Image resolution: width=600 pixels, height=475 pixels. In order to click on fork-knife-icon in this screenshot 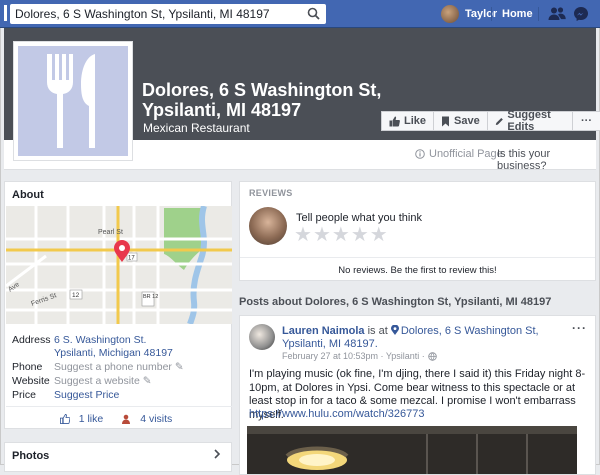, I will do `click(73, 101)`.